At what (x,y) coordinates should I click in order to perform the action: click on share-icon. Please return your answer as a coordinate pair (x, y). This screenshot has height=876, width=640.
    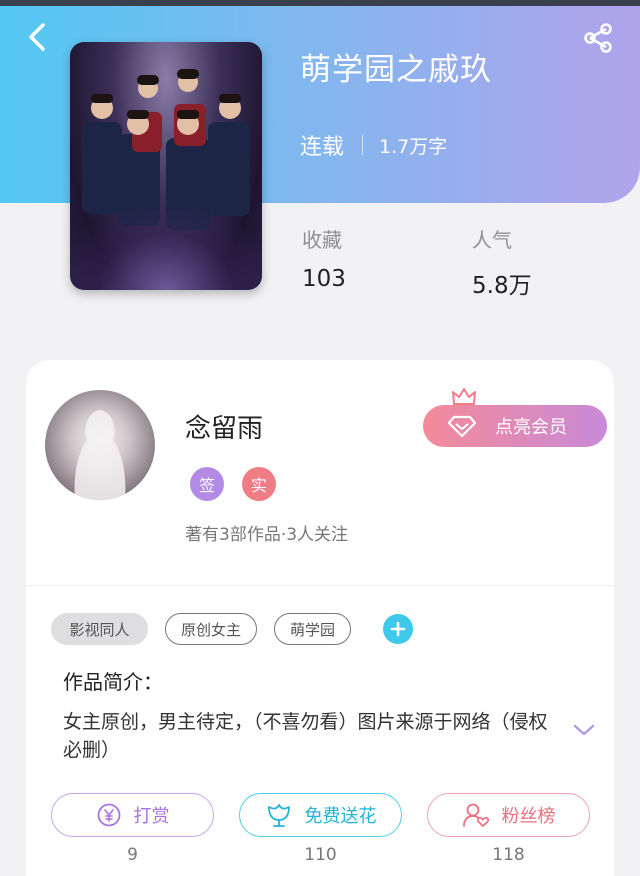
    Looking at the image, I should click on (598, 38).